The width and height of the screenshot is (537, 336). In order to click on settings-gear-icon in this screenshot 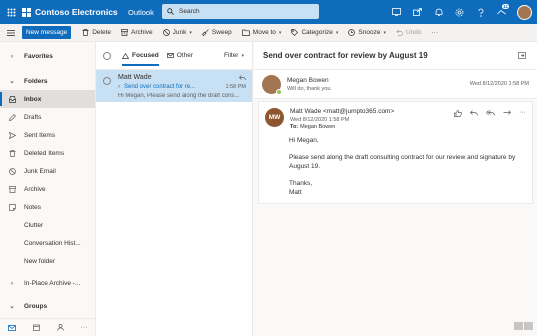, I will do `click(459, 12)`.